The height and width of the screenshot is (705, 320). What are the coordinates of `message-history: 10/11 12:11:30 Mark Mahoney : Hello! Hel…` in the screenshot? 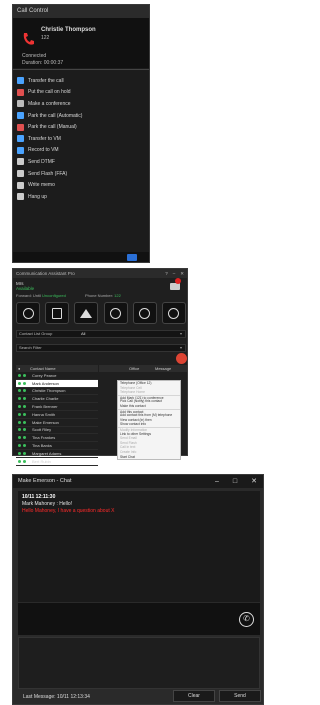 It's located at (139, 546).